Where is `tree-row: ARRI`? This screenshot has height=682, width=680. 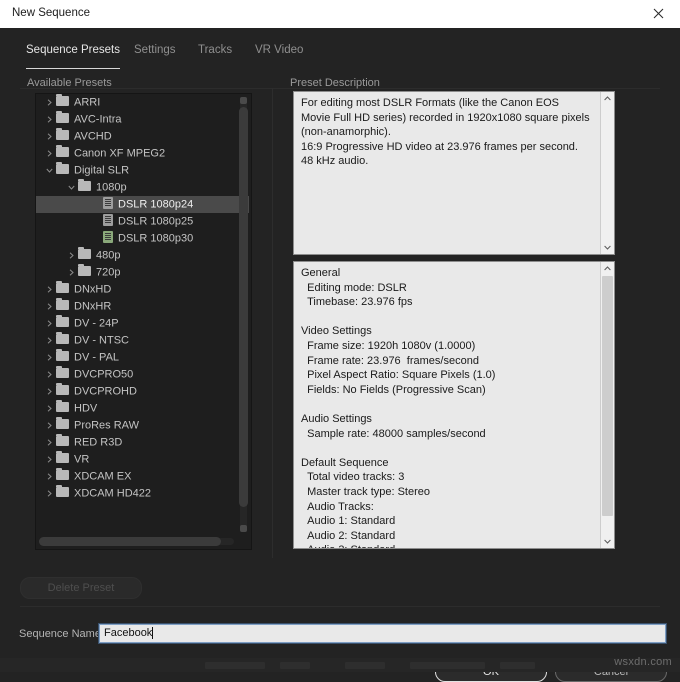 tree-row: ARRI is located at coordinates (142, 102).